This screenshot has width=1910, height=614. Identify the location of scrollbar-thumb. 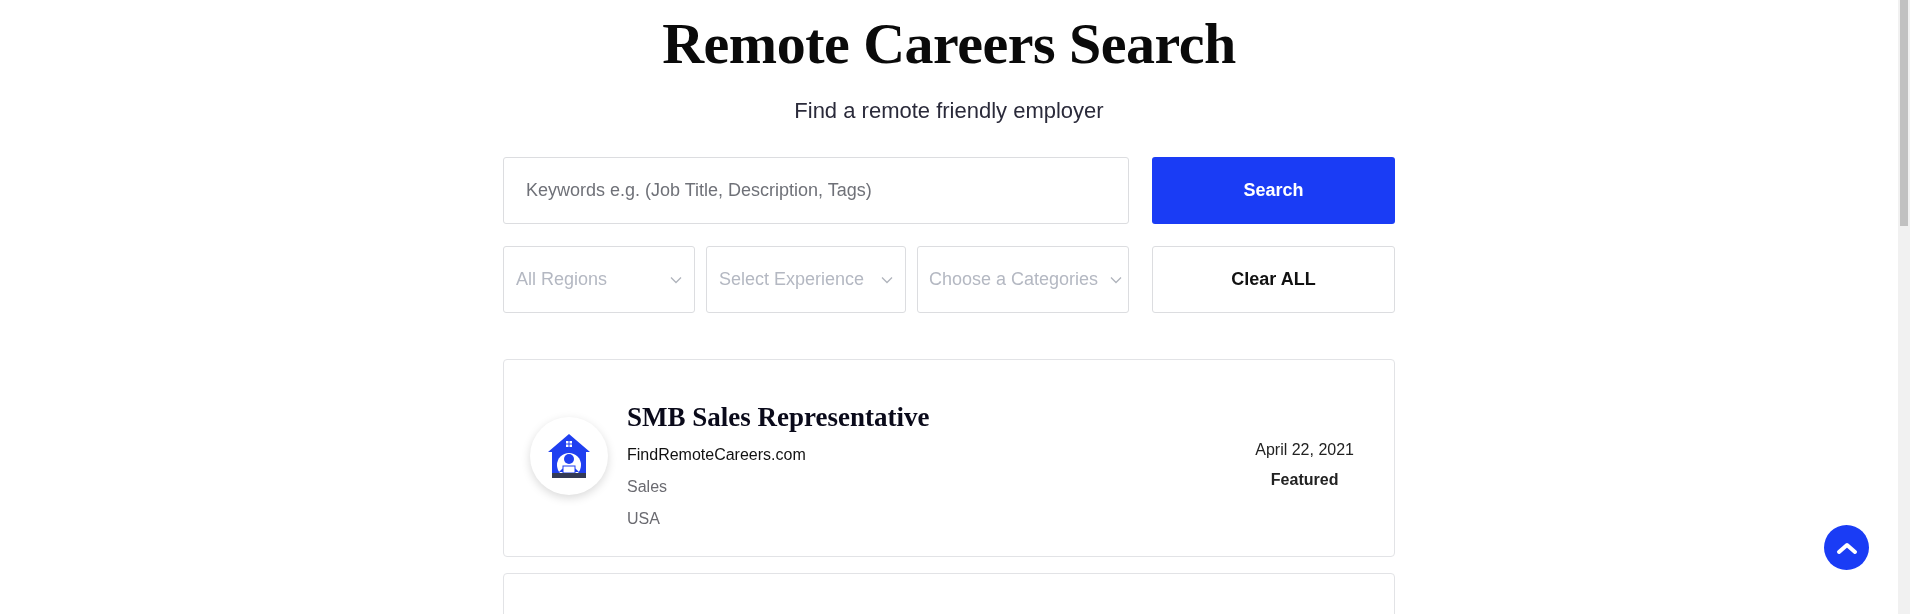
(1904, 113).